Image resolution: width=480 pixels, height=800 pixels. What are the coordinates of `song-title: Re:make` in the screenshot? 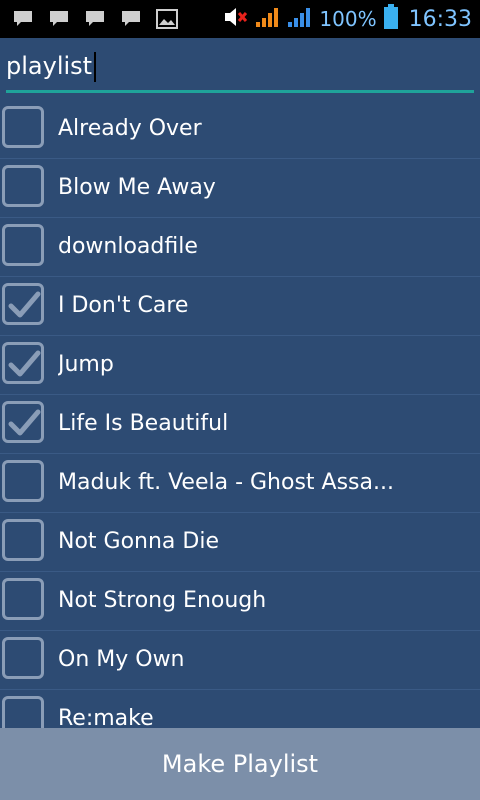 It's located at (106, 717).